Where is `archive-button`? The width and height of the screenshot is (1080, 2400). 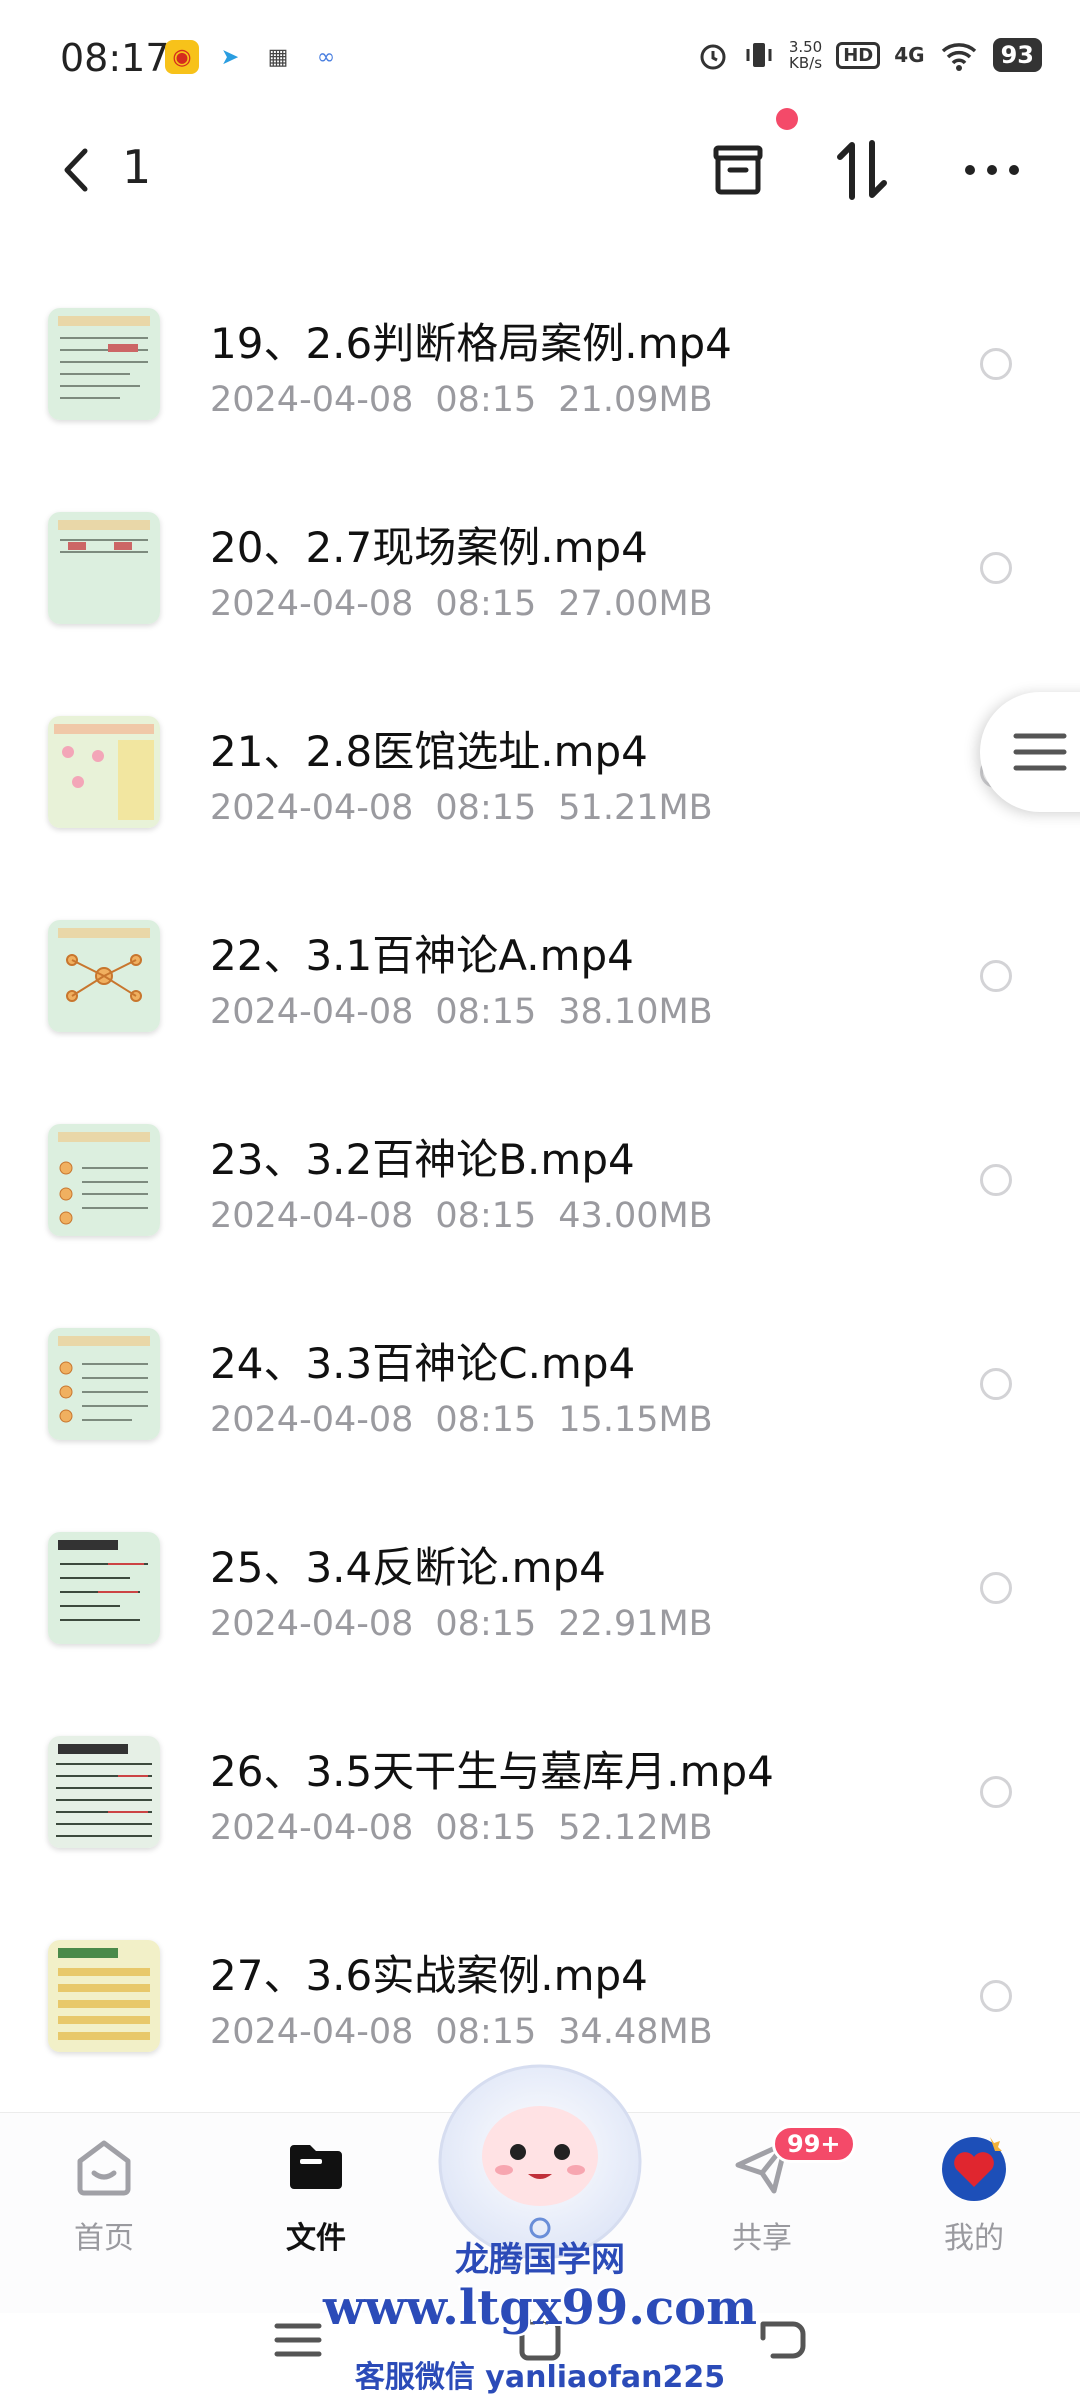
archive-button is located at coordinates (738, 170).